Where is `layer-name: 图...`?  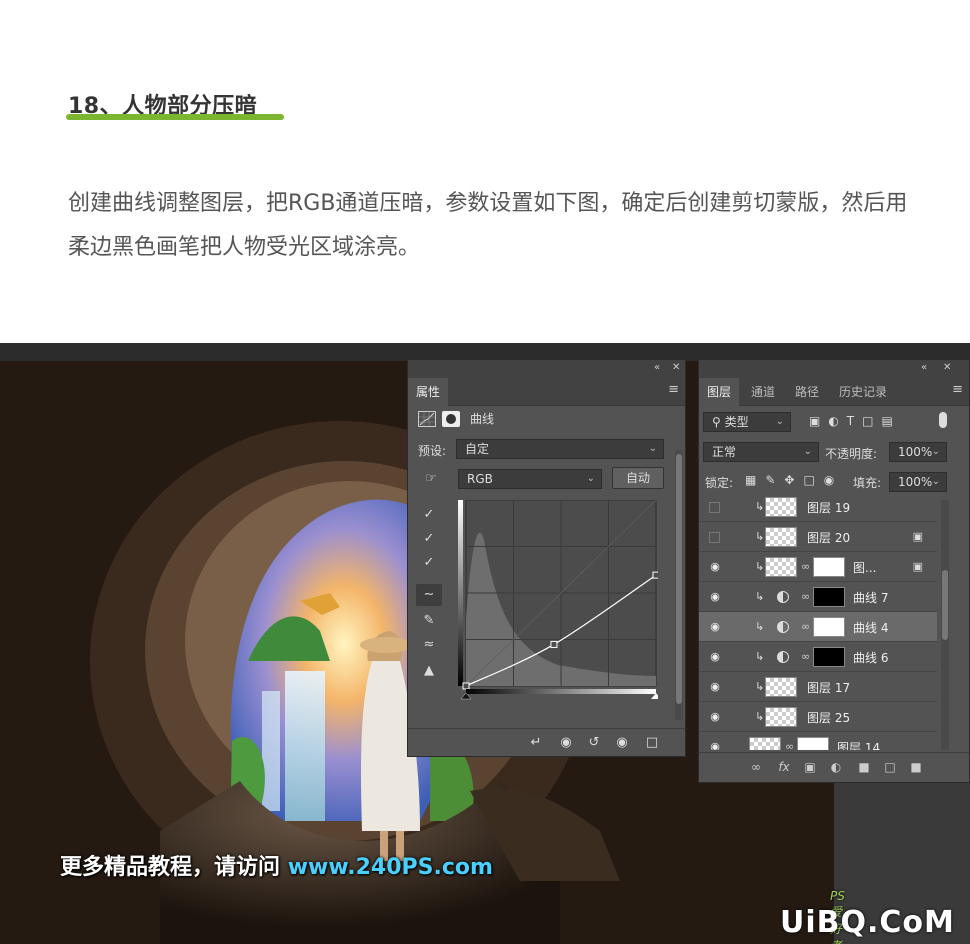
layer-name: 图... is located at coordinates (864, 567).